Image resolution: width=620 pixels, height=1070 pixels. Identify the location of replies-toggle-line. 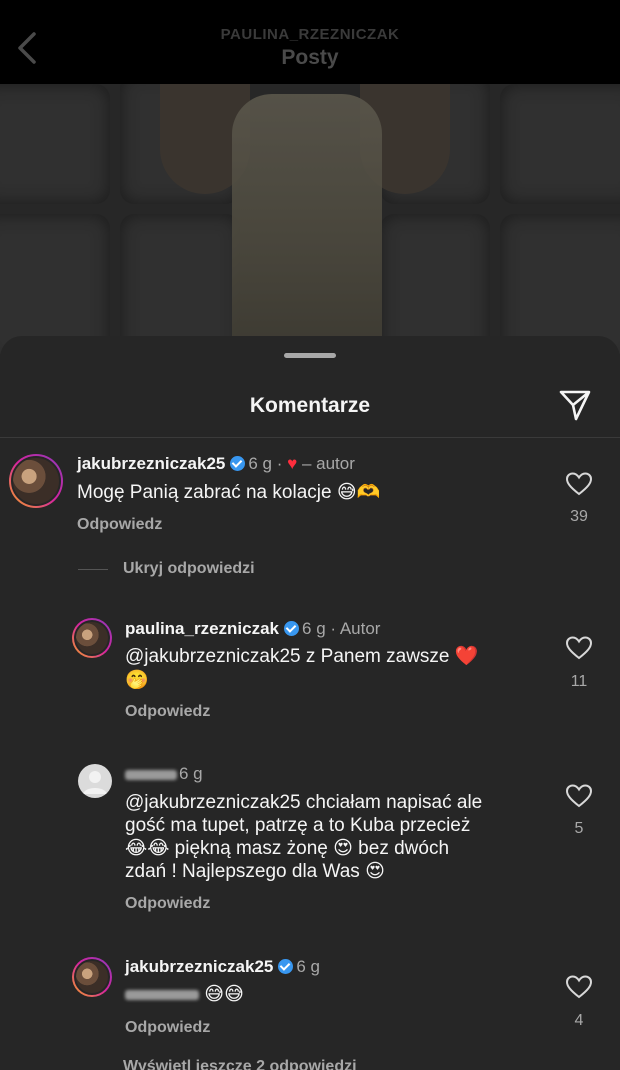
(93, 569).